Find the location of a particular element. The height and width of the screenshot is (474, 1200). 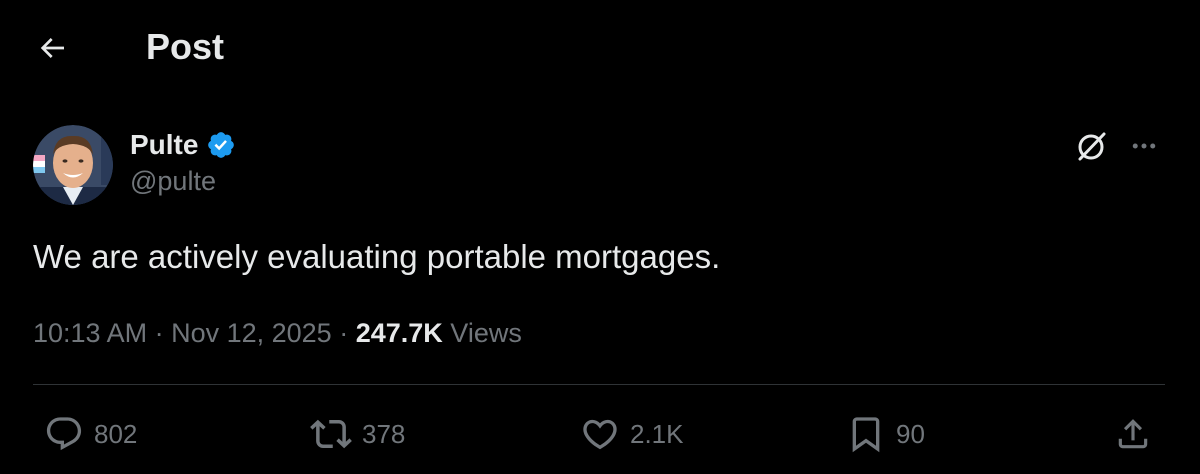

author-row: Pulte is located at coordinates (183, 145).